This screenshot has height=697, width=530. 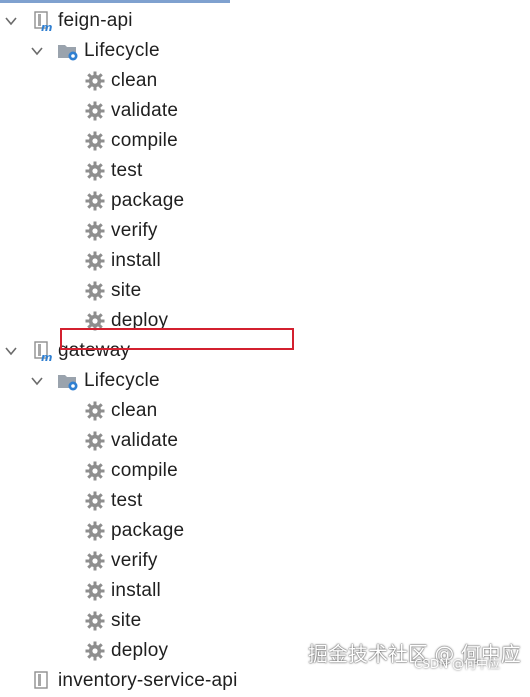 I want to click on goal-label: deploy, so click(x=140, y=650).